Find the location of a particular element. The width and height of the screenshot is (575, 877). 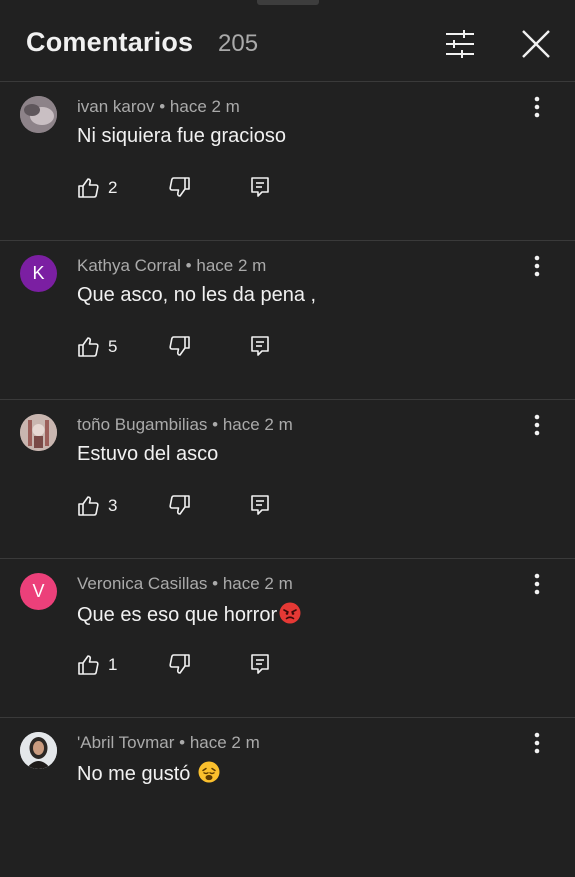

weary-face-emoji is located at coordinates (209, 772).